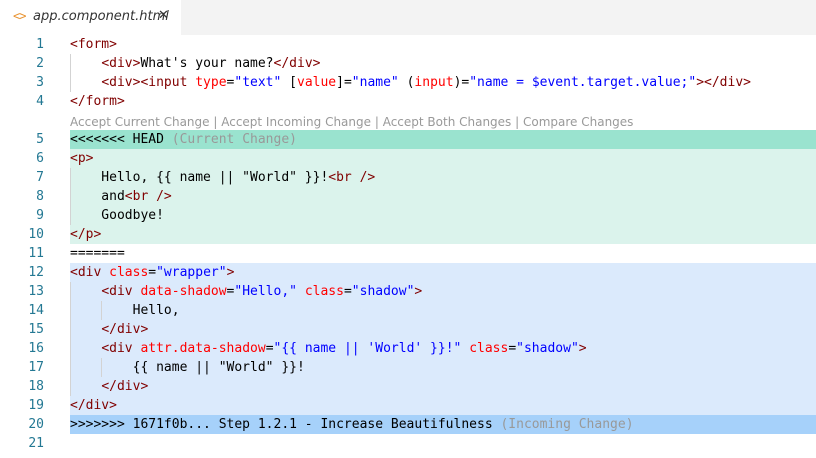  I want to click on close-icon: ✕, so click(163, 15).